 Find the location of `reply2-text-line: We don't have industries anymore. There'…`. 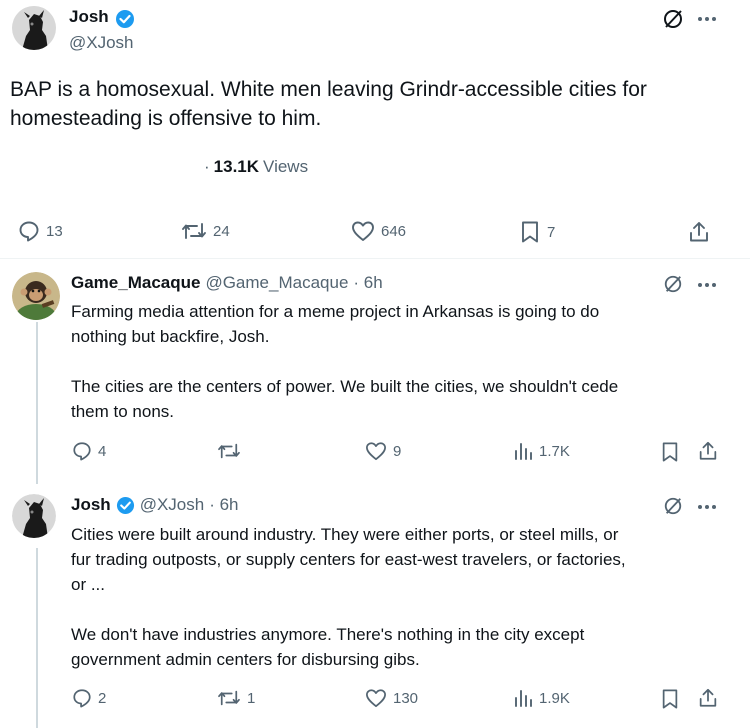

reply2-text-line: We don't have industries anymore. There'… is located at coordinates (328, 634).